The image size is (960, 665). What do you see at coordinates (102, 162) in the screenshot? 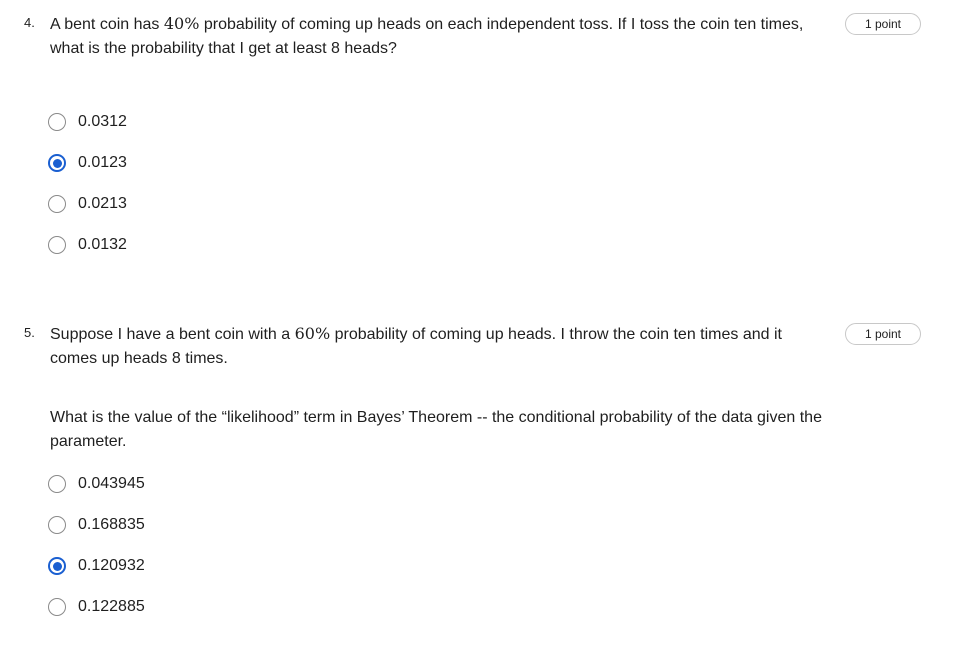
I see `option-label: 0.0123` at bounding box center [102, 162].